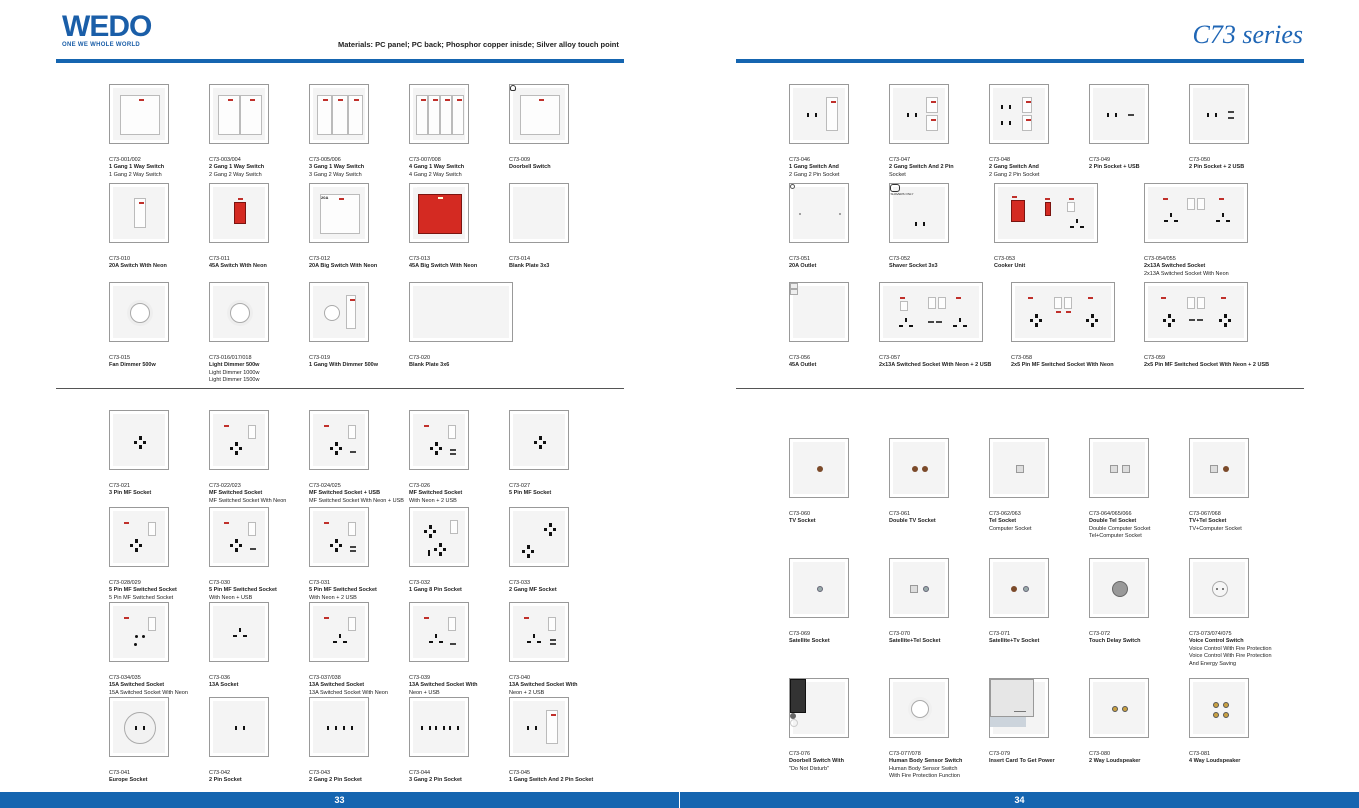 The width and height of the screenshot is (1359, 808). I want to click on product-code: C73-021, so click(120, 486).